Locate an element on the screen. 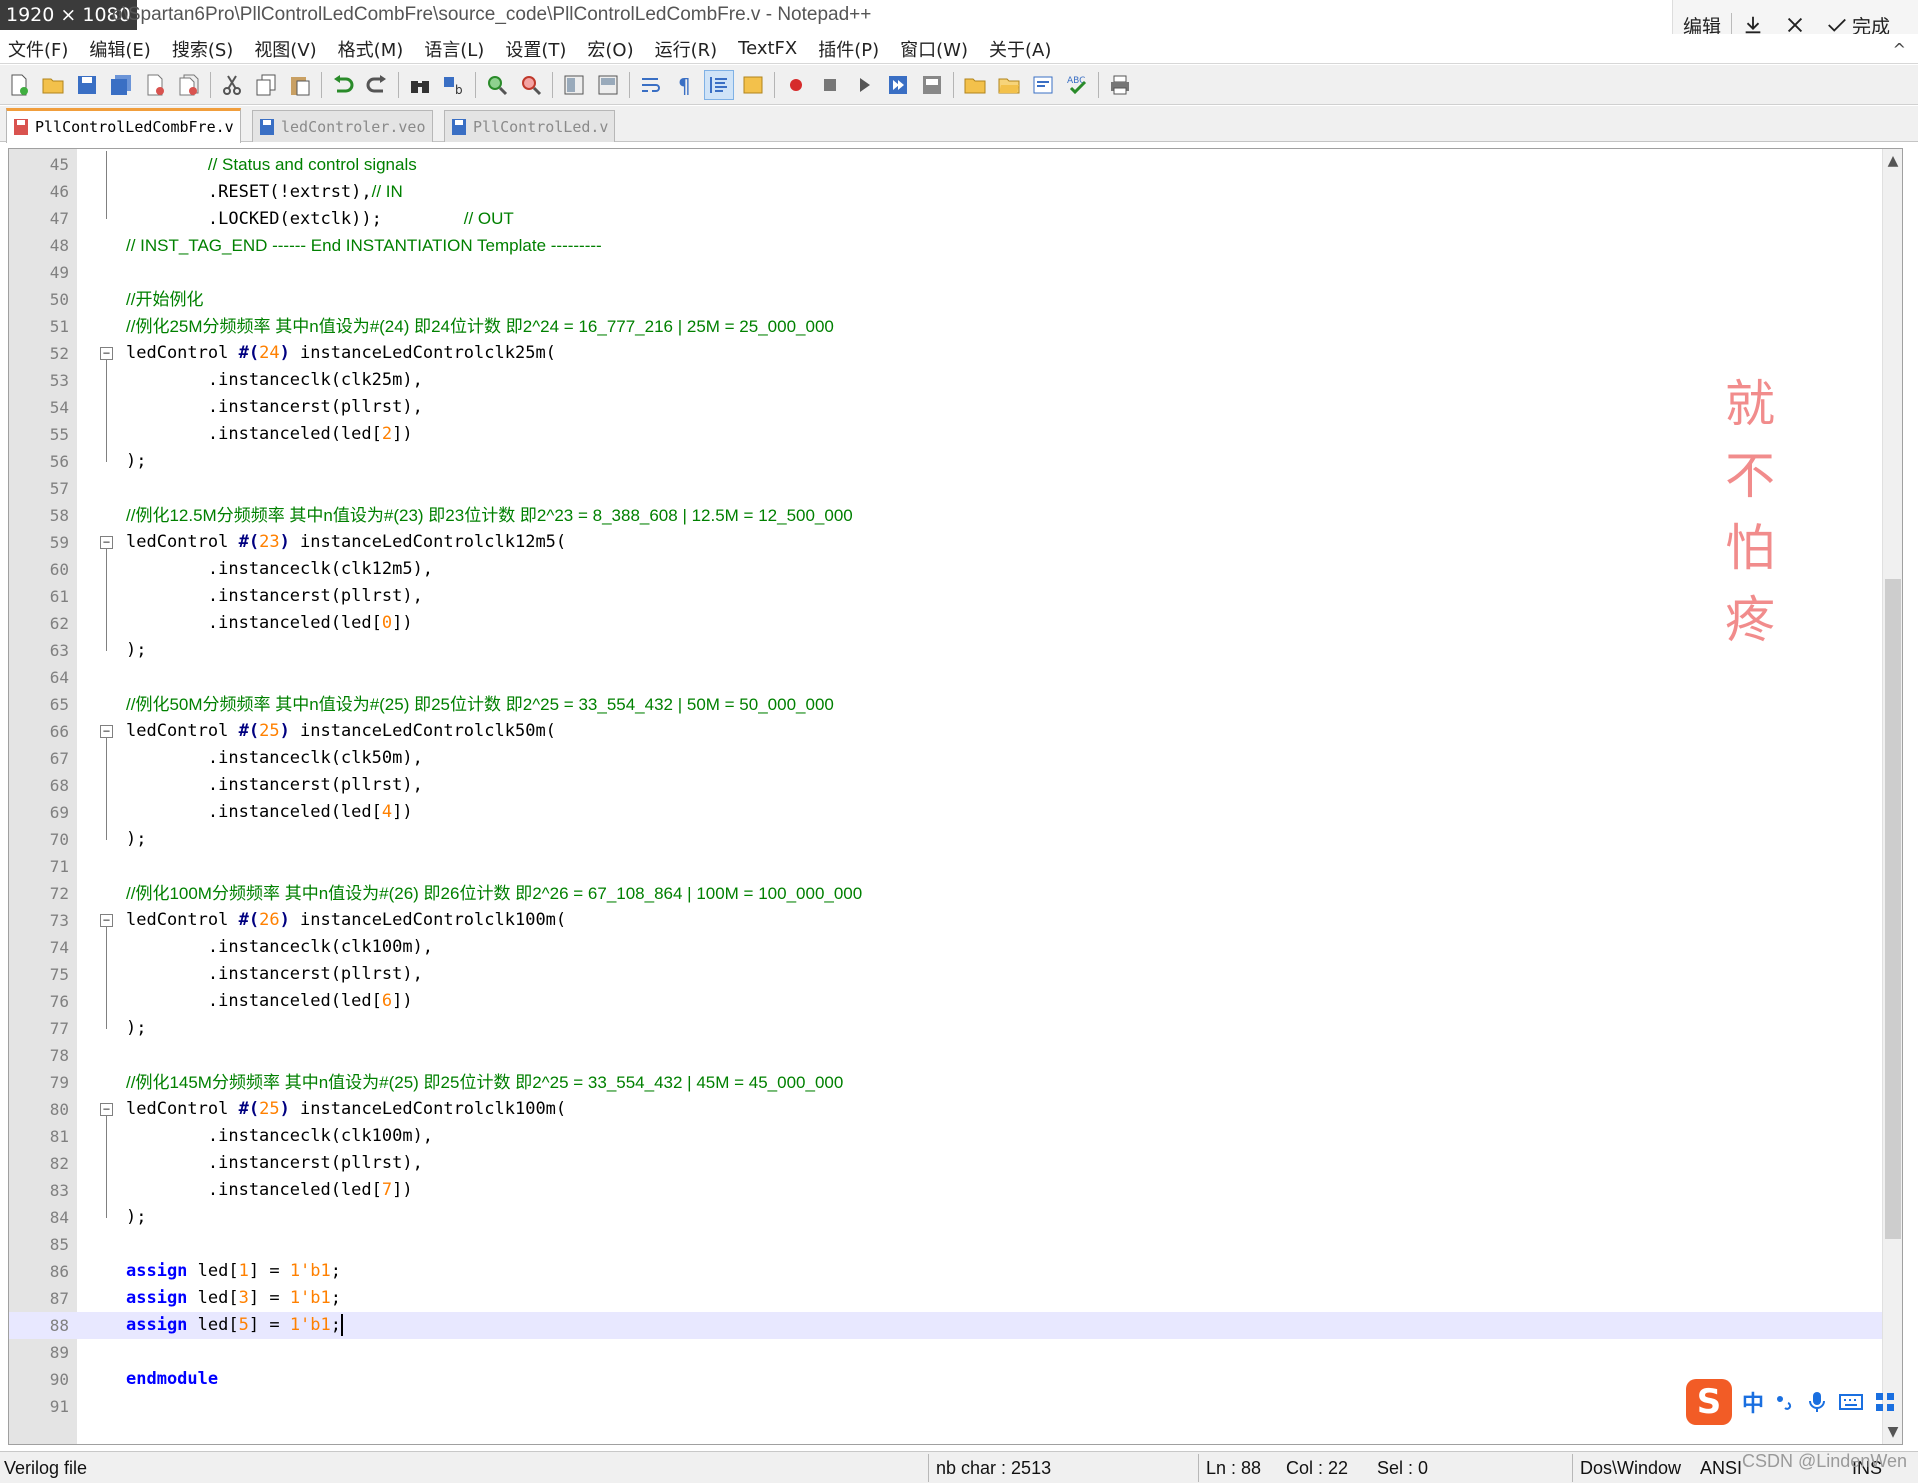  status-encoding: ANSI is located at coordinates (1721, 1468).